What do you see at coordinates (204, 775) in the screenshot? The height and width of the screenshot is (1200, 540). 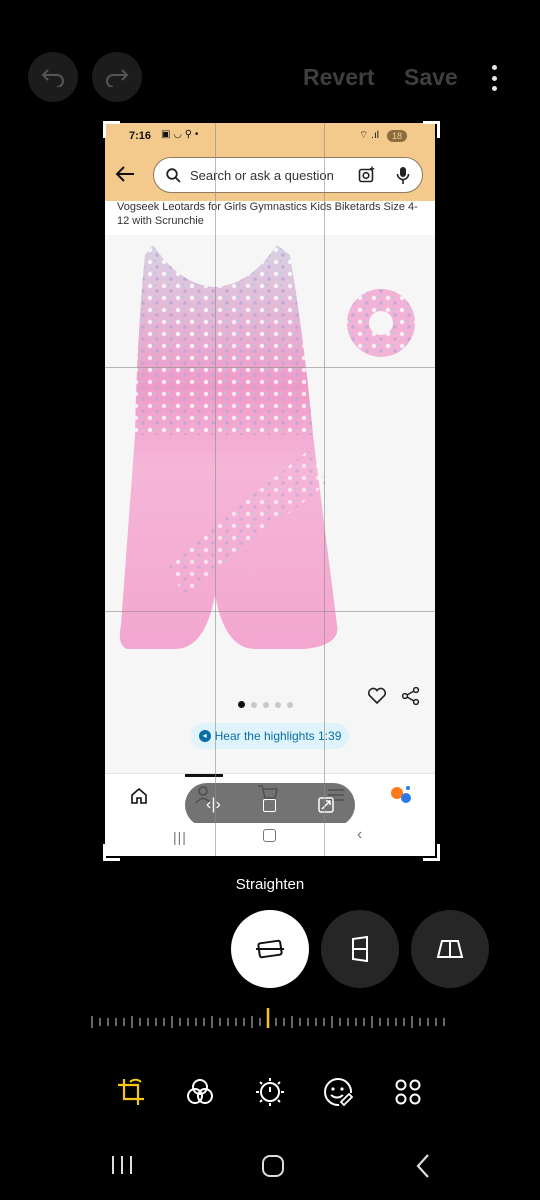 I see `active-tab-indicator` at bounding box center [204, 775].